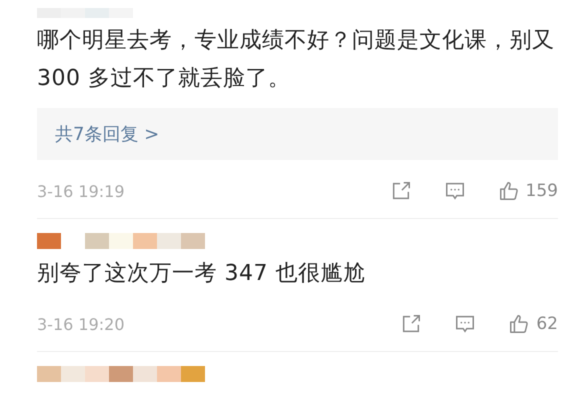  What do you see at coordinates (411, 324) in the screenshot?
I see `share-icon` at bounding box center [411, 324].